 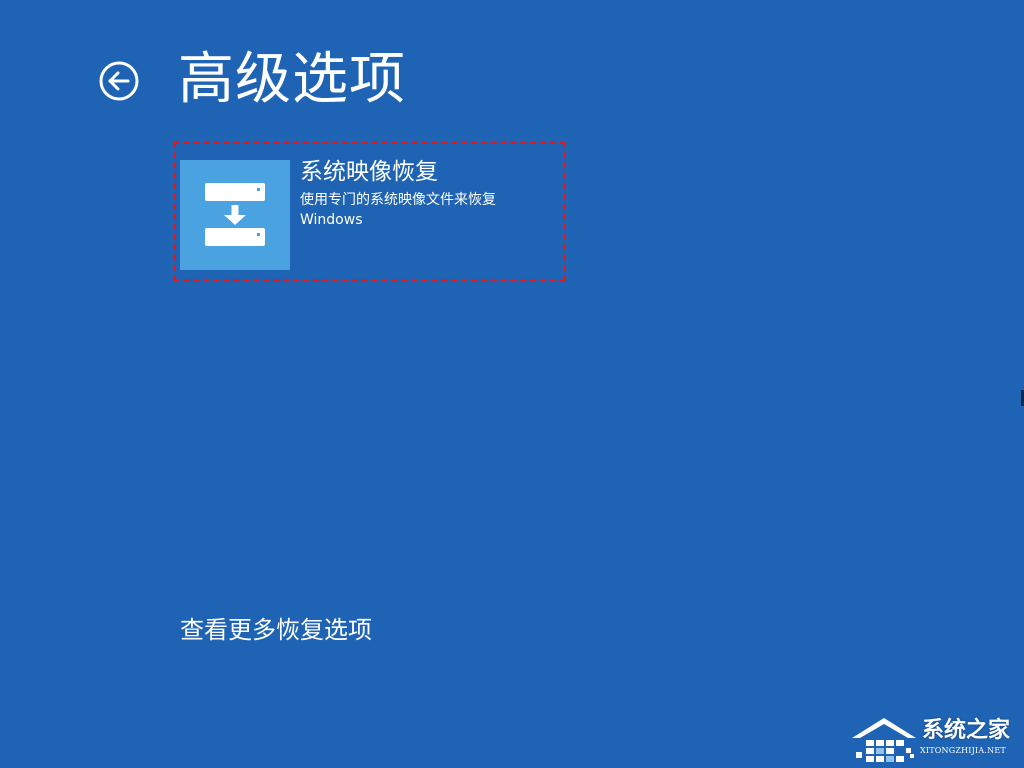 What do you see at coordinates (331, 220) in the screenshot?
I see `option-description-line2: Windows` at bounding box center [331, 220].